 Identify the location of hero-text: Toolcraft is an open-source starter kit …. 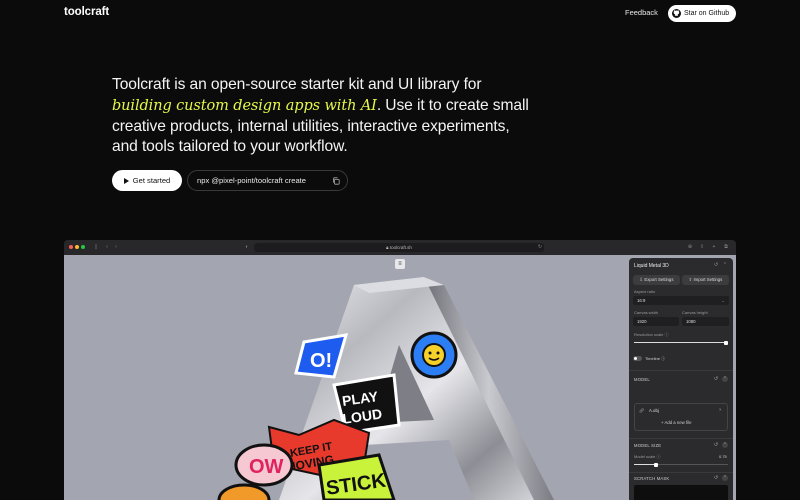
(322, 116).